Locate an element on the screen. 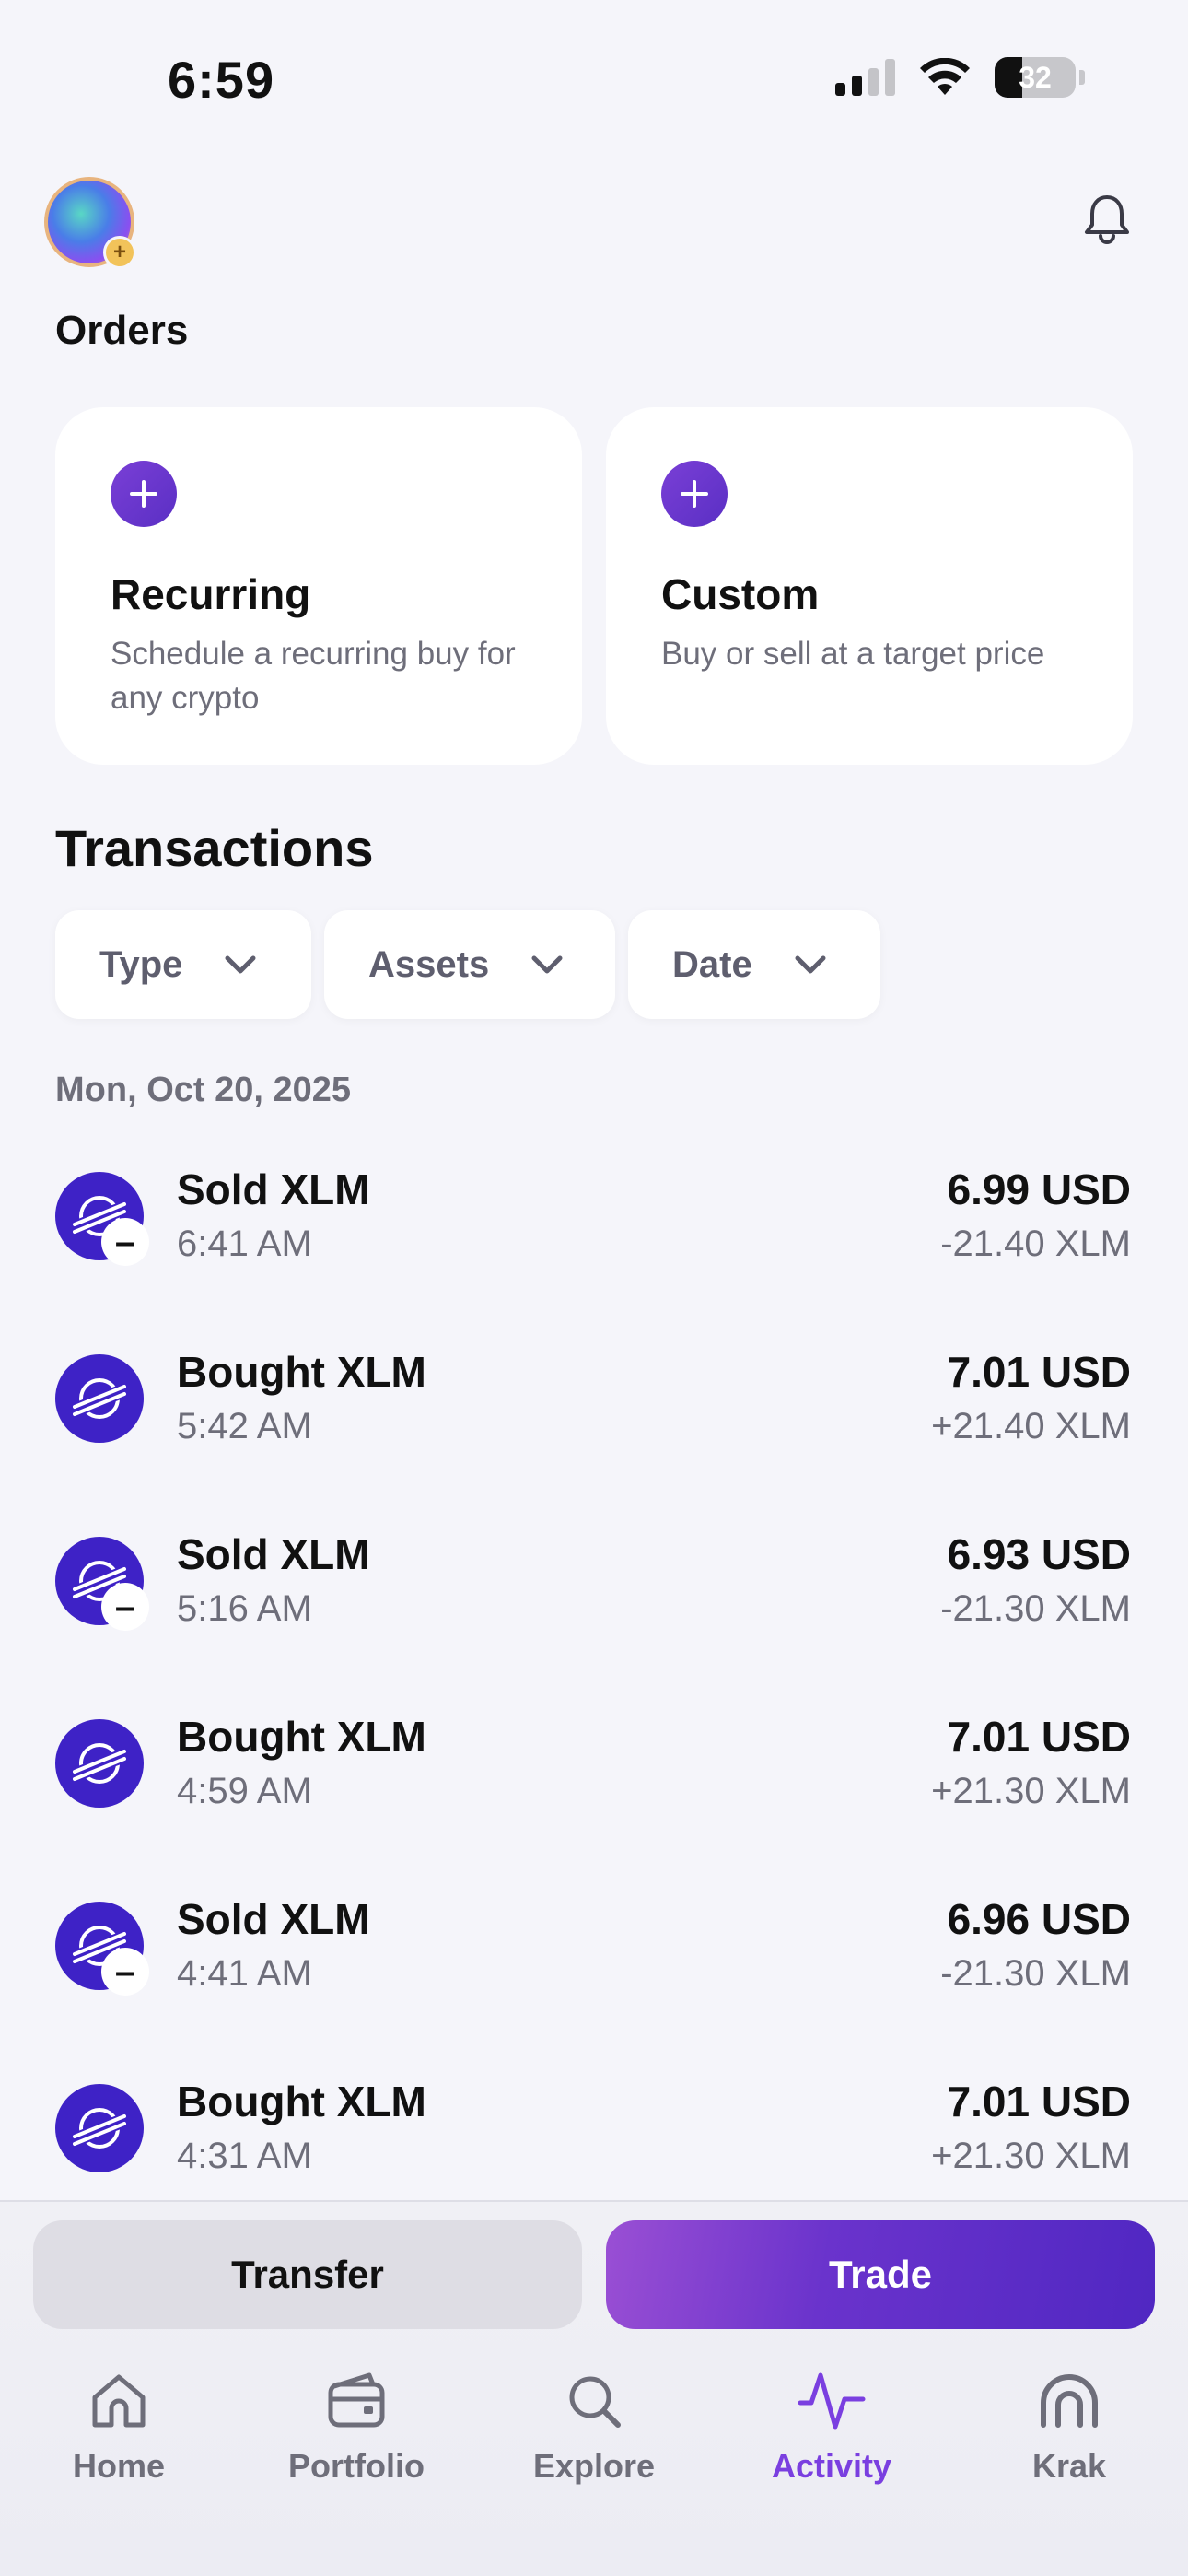  filter-bar: Type Assets Date is located at coordinates (468, 964).